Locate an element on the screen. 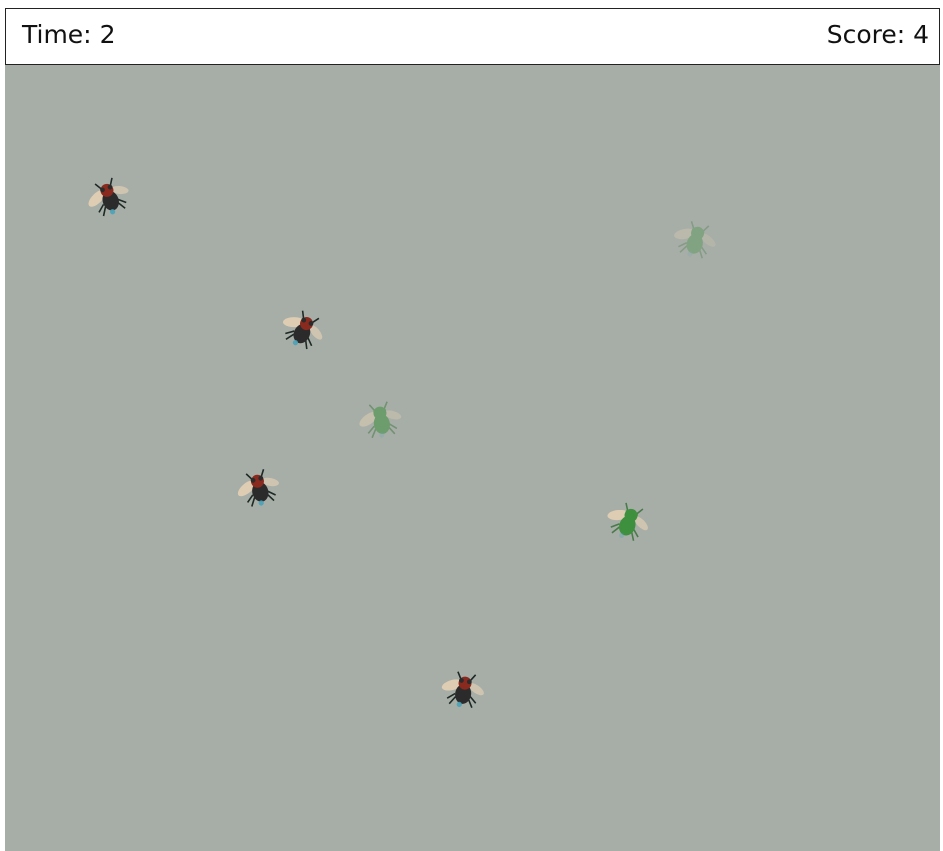 The width and height of the screenshot is (943, 851). score-readout: Score: 4 is located at coordinates (878, 35).